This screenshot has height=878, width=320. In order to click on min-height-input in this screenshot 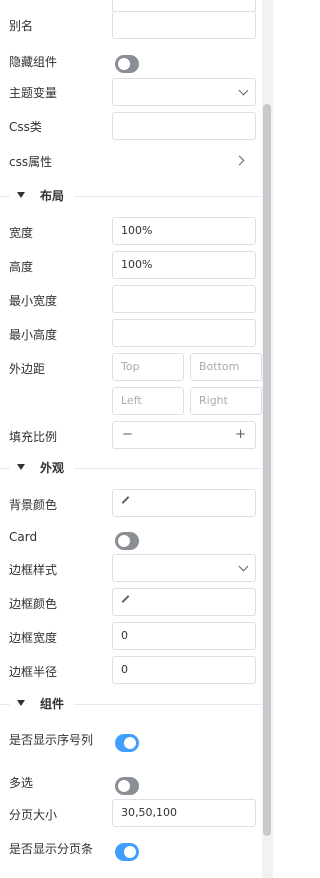, I will do `click(184, 333)`.